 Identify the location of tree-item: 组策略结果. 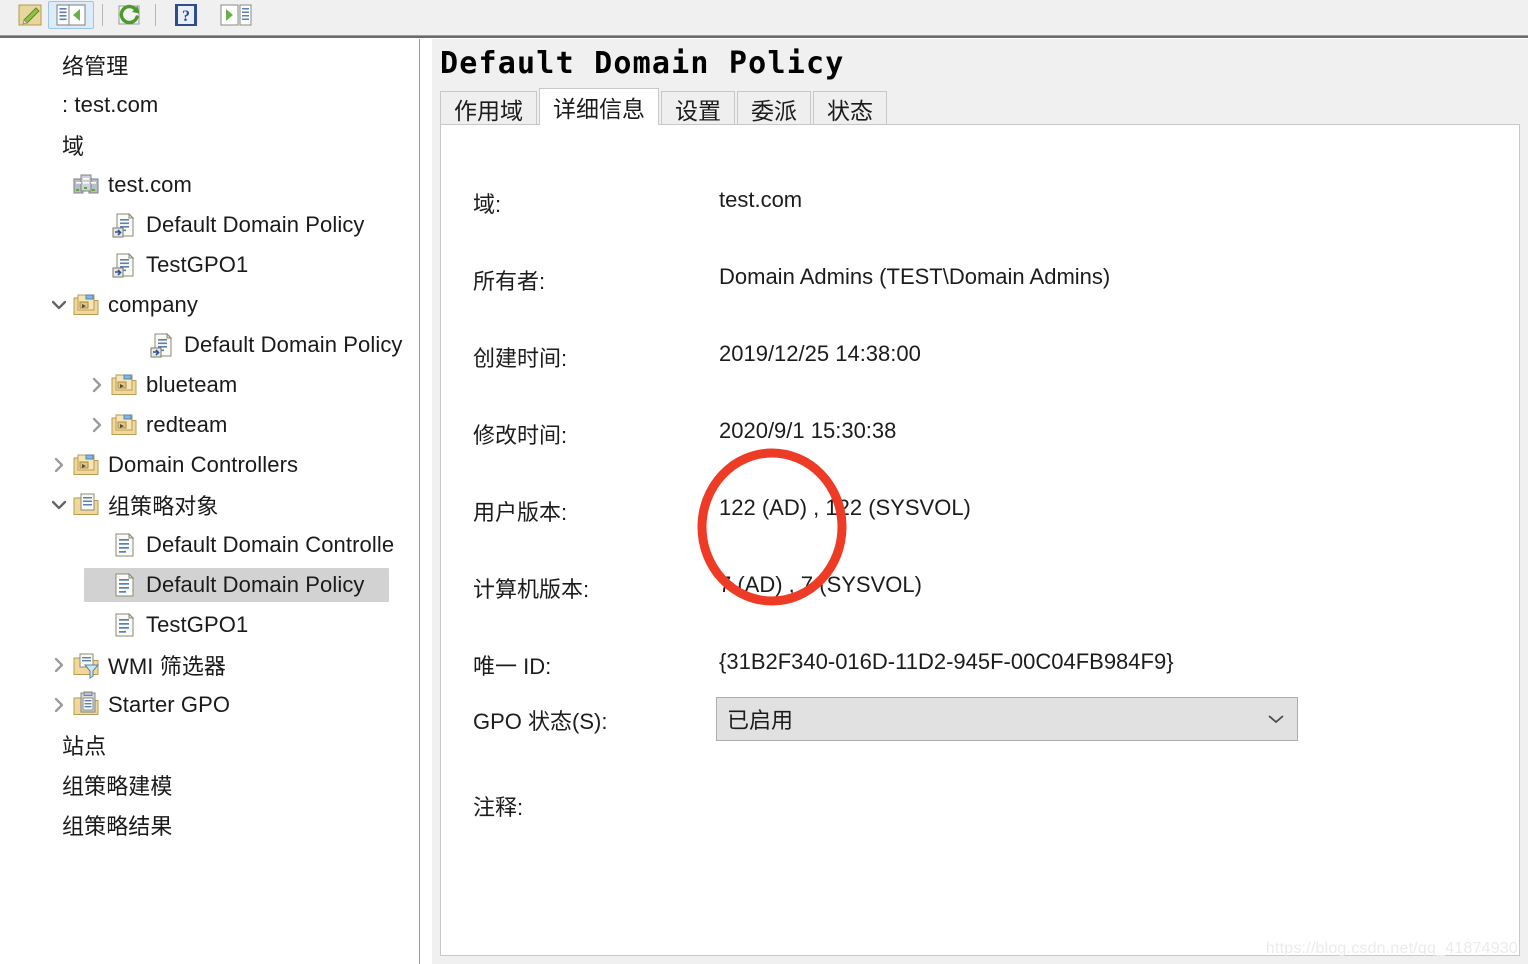
(209, 825).